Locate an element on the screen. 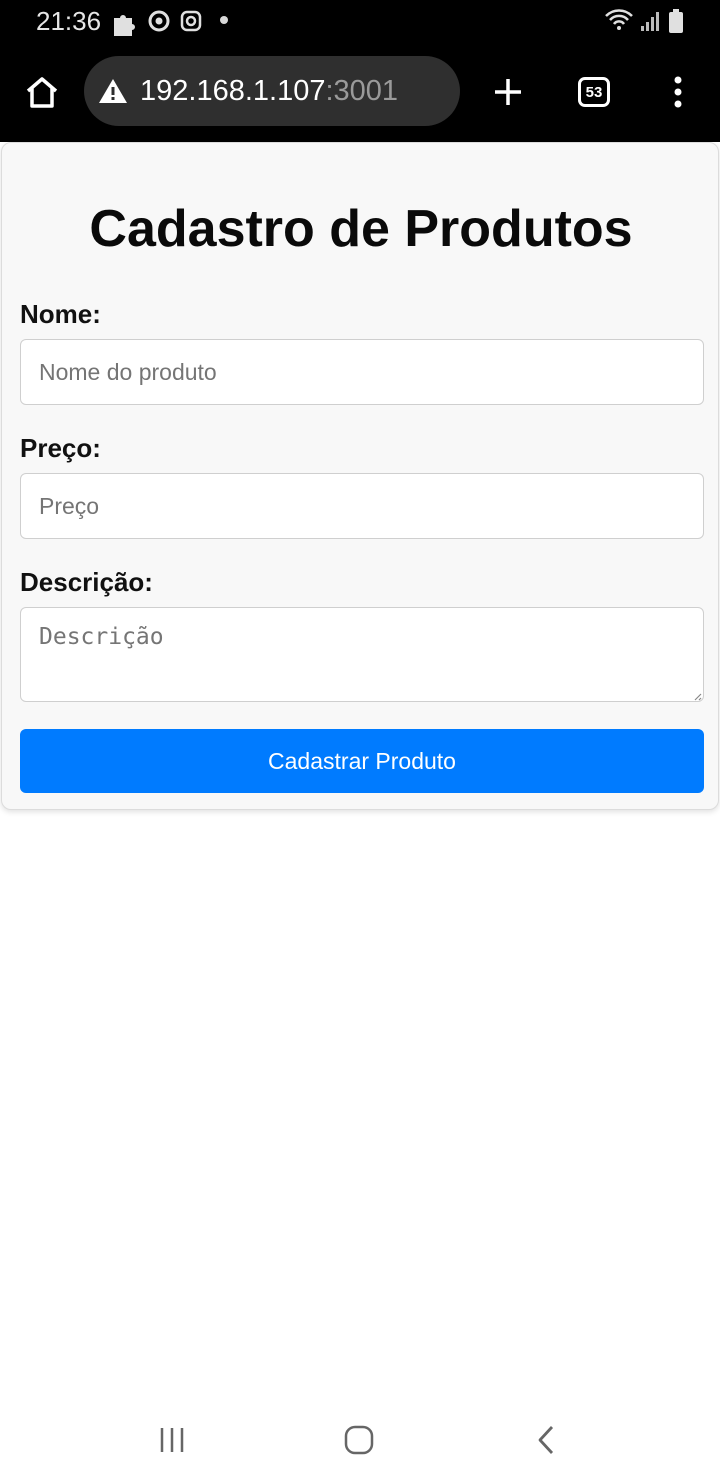 The width and height of the screenshot is (720, 1480). status-time: 21:36 is located at coordinates (69, 21).